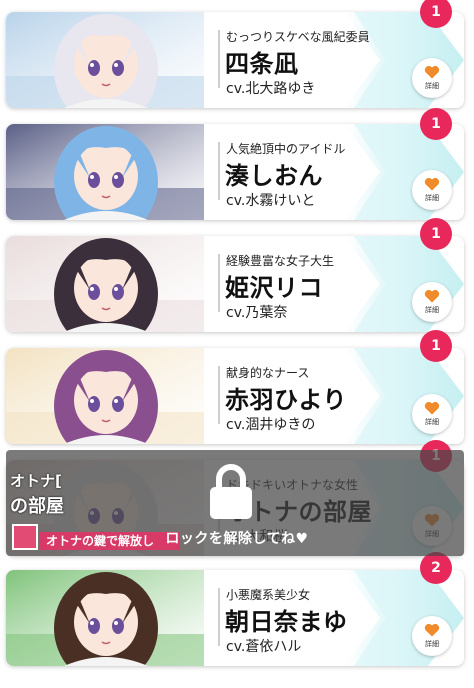  I want to click on character-voice-actor: cv.乃葉奈, so click(257, 313).